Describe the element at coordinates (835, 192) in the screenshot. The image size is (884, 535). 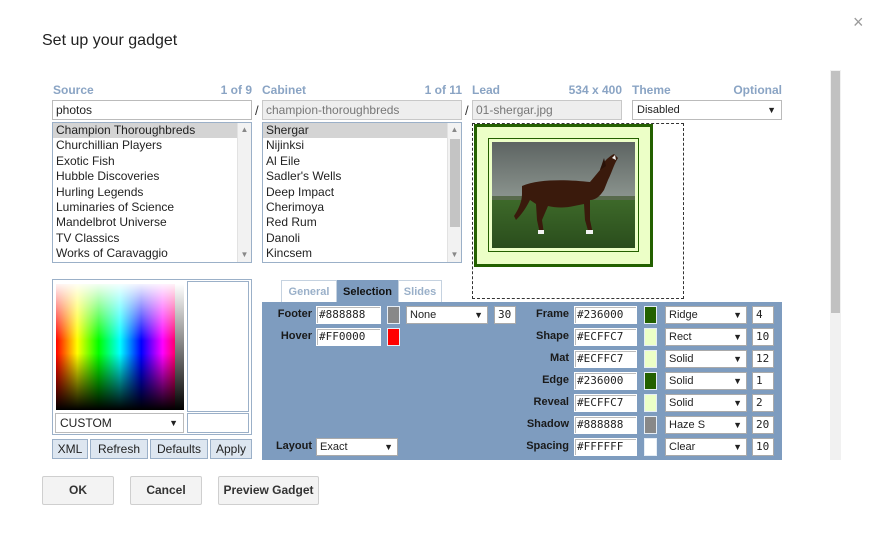
I see `dialog-scroll-thumb` at that location.